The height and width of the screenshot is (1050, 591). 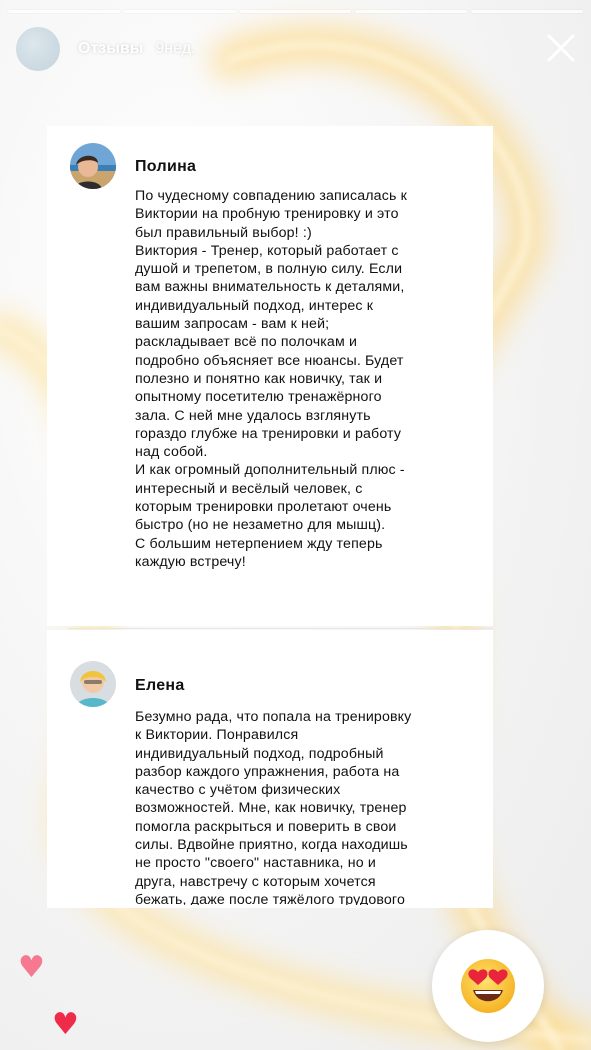 I want to click on reviewer-name: Елена, so click(x=160, y=685).